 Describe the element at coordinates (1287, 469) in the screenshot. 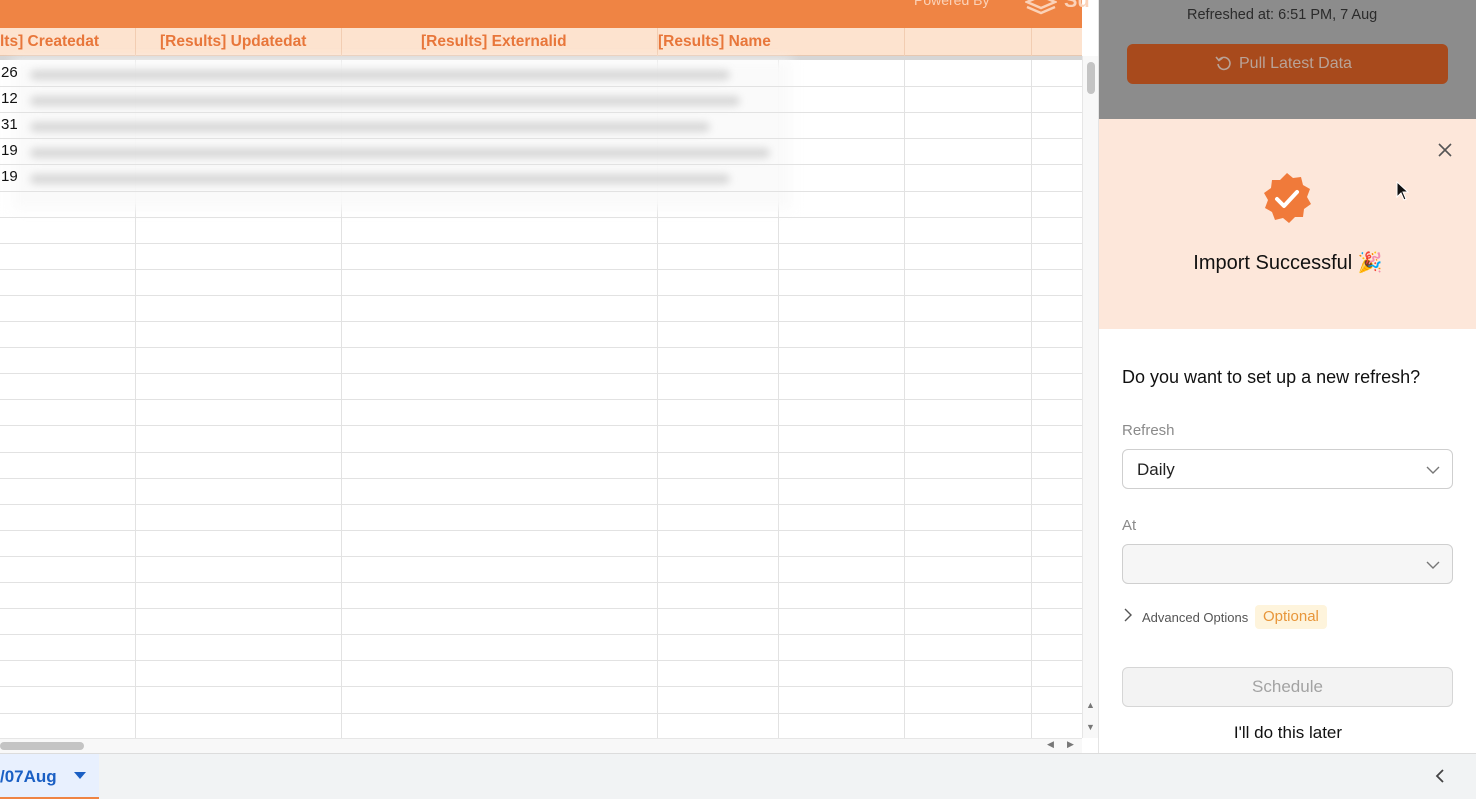

I see `refresh-frequency-select: Daily` at that location.